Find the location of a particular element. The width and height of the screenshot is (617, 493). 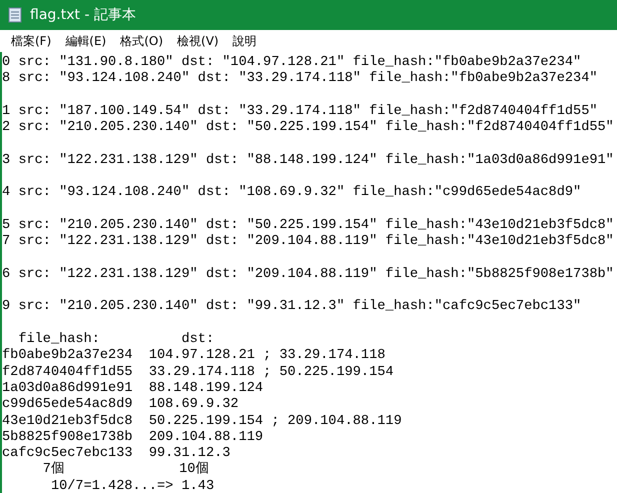

text-line: f2d8740404ff1d55 33.29.174.118 ; 50.225.199.154 is located at coordinates (198, 372).